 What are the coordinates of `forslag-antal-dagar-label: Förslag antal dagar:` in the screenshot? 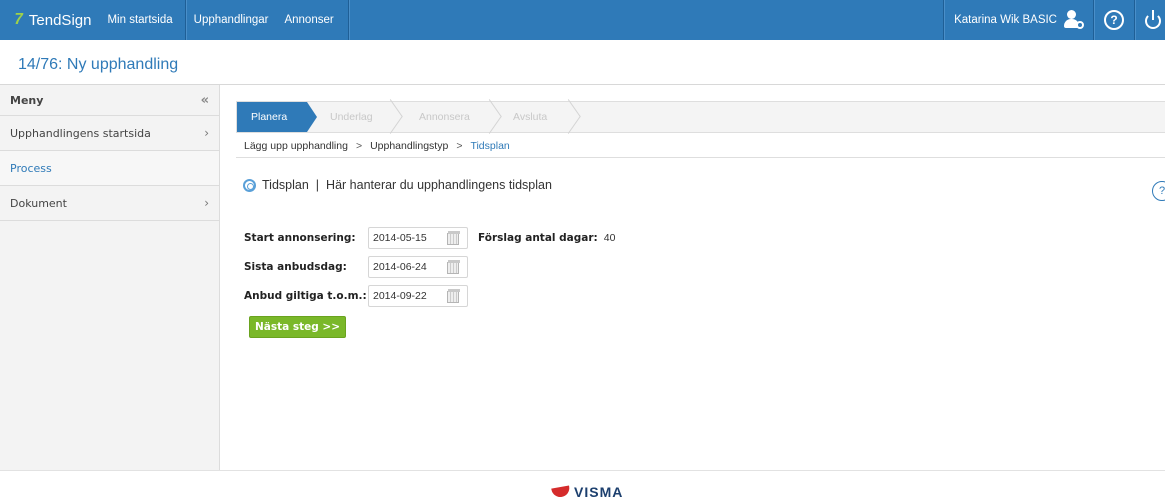 It's located at (538, 238).